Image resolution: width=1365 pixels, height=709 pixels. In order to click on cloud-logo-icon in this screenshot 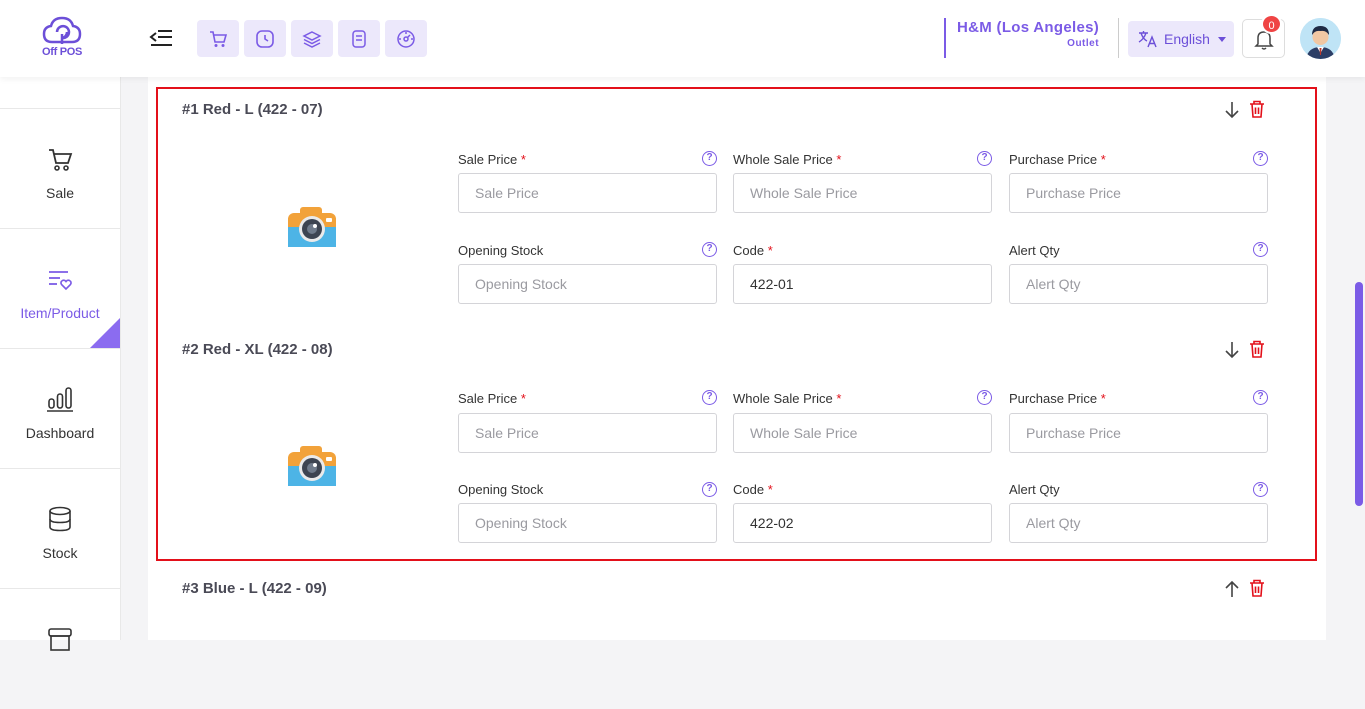, I will do `click(62, 30)`.